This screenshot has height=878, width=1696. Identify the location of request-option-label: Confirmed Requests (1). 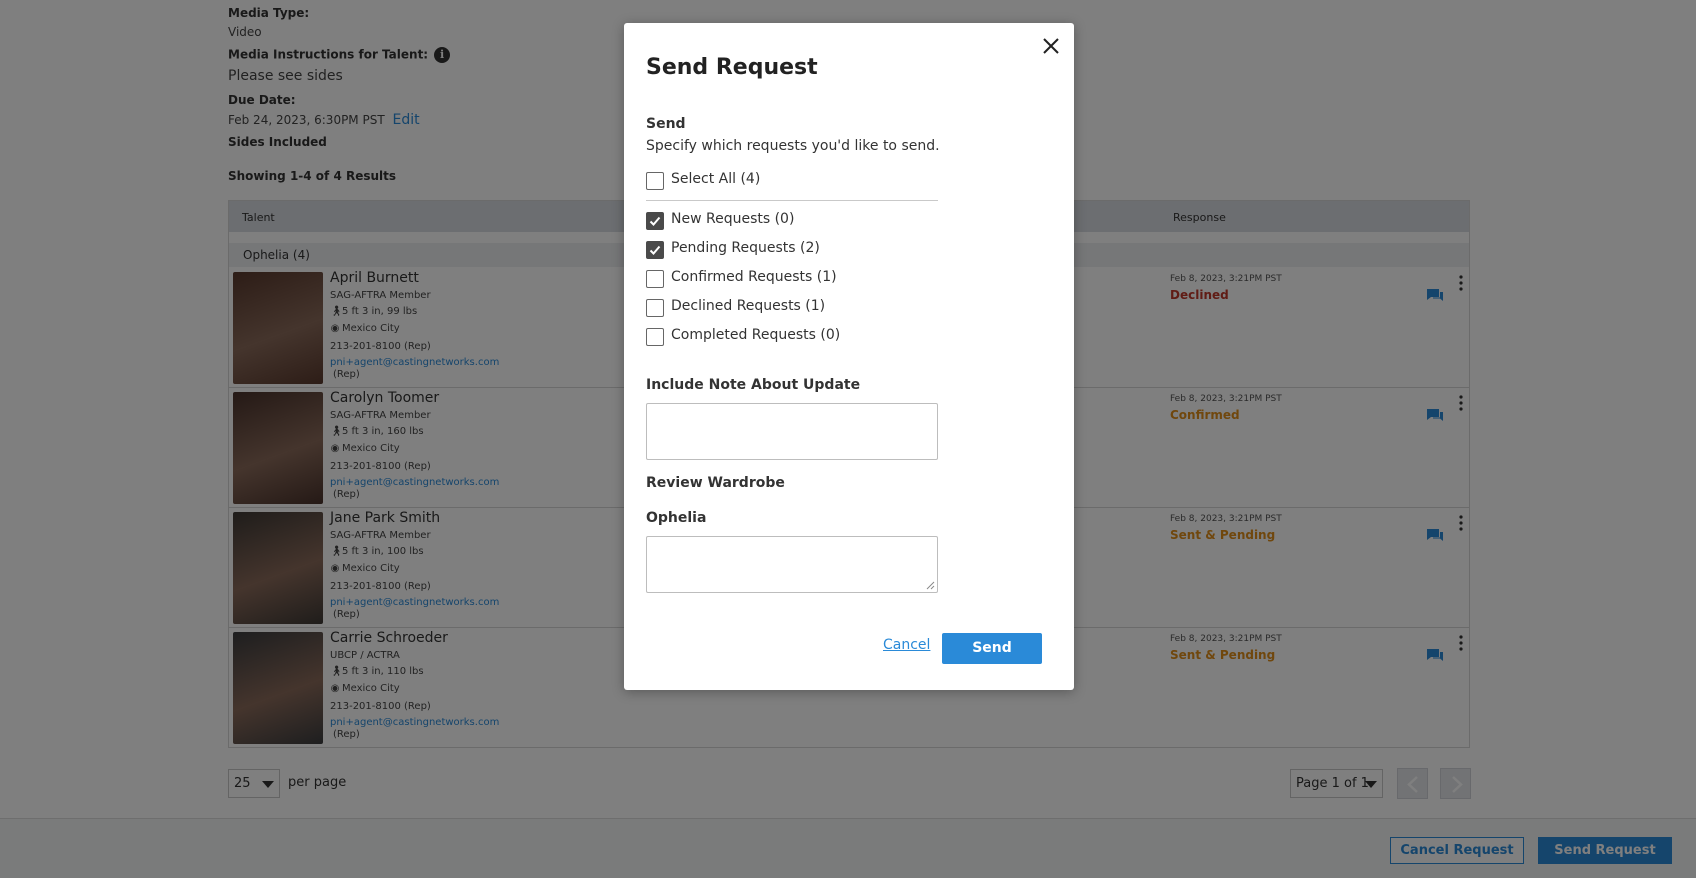
(754, 277).